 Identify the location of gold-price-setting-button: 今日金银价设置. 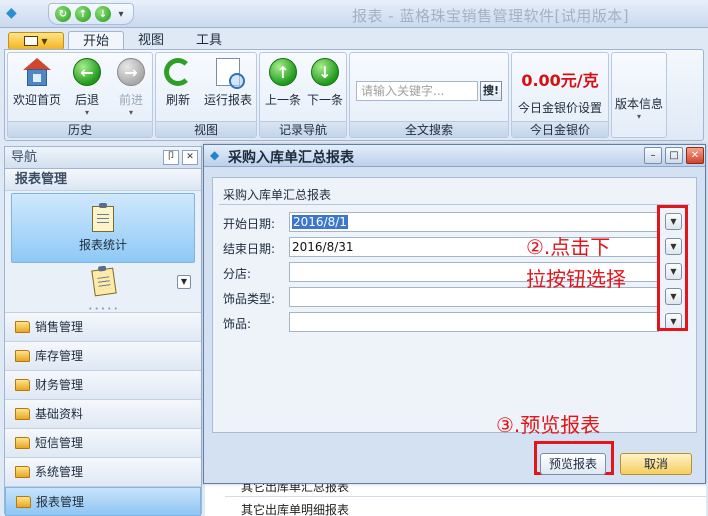
(560, 107).